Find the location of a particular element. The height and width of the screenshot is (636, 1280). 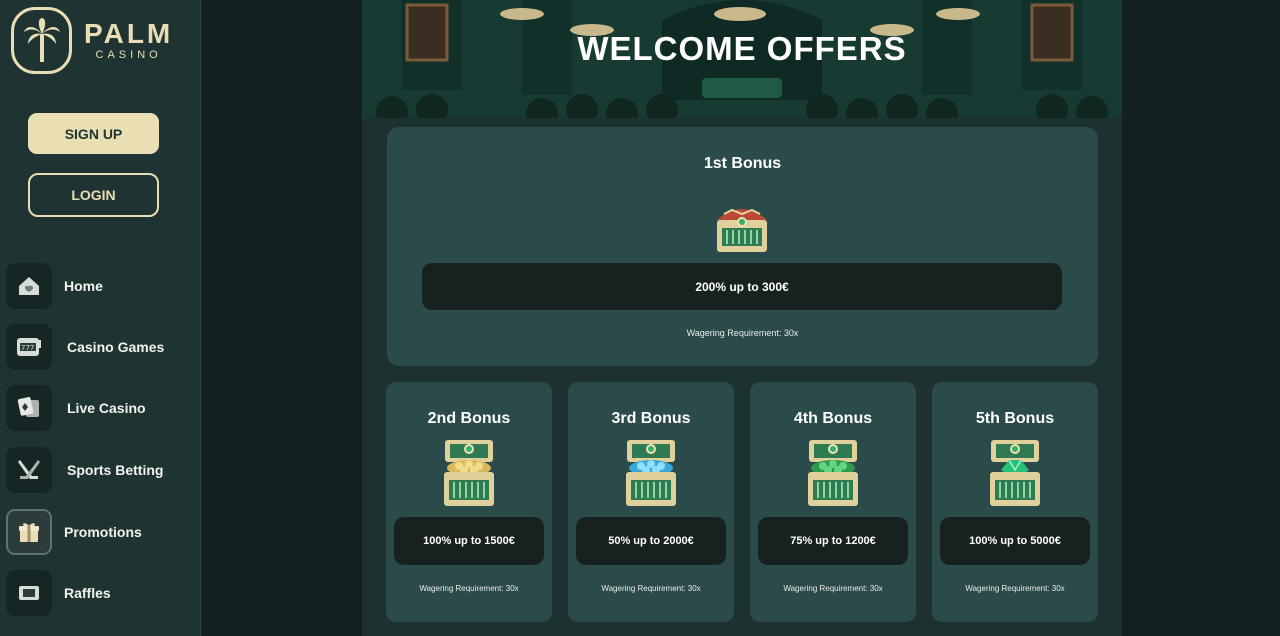

sidebar-item-label: Casino Games is located at coordinates (116, 347).